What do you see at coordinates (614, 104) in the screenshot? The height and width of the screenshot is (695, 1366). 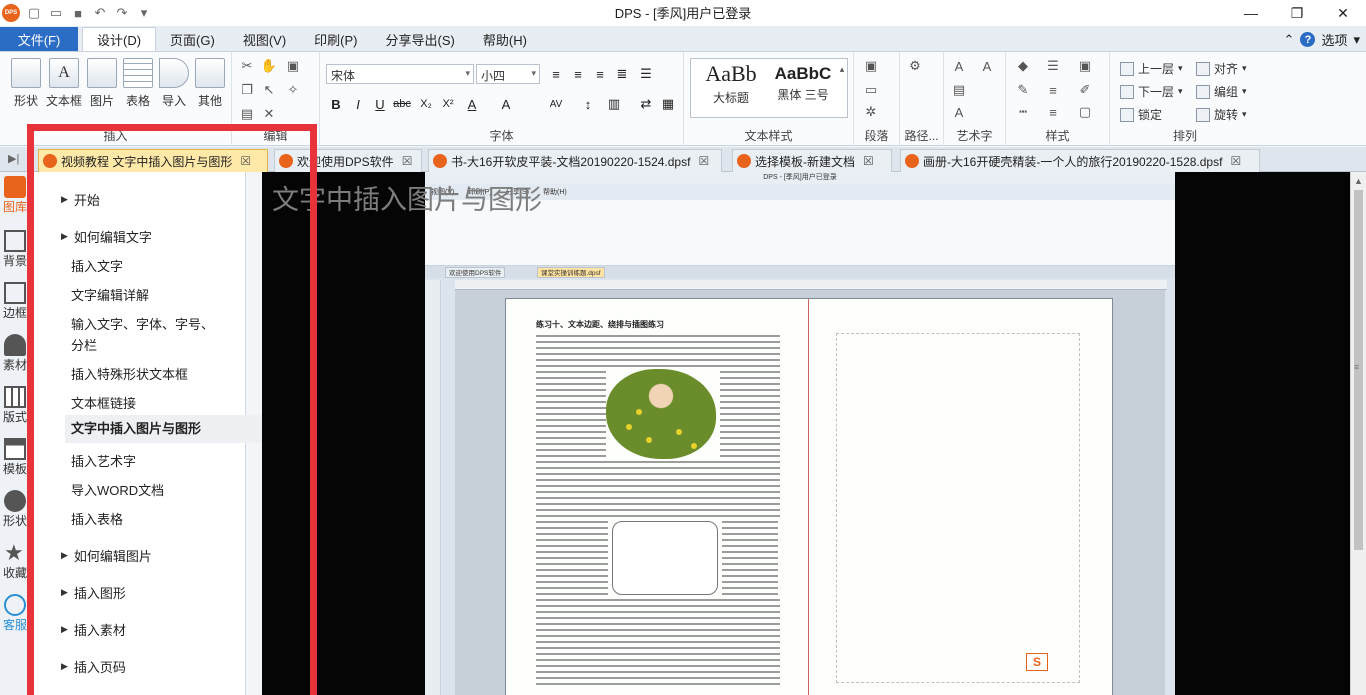 I see `columns-icon: ▥` at bounding box center [614, 104].